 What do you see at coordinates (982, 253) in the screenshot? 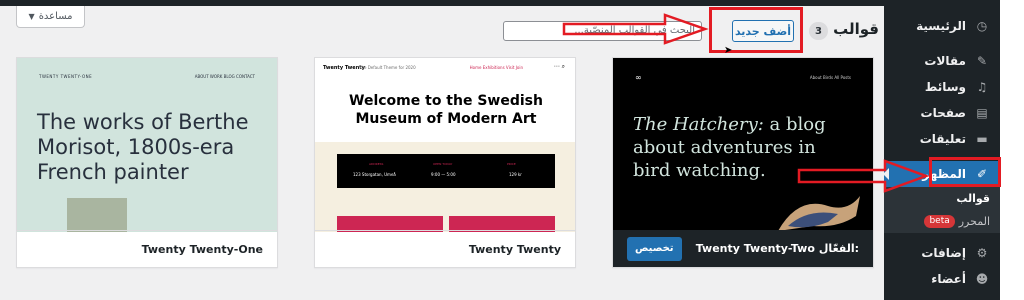
I see `plugin-icon: ⚙` at bounding box center [982, 253].